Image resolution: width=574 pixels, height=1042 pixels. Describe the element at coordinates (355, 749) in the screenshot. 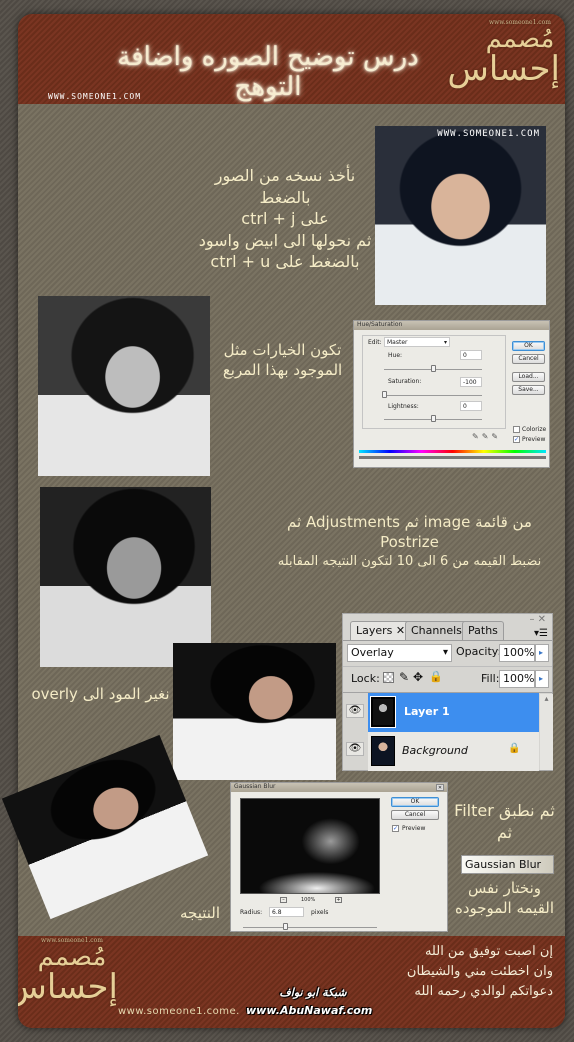

I see `background-visibility-eye-icon: 👁` at that location.